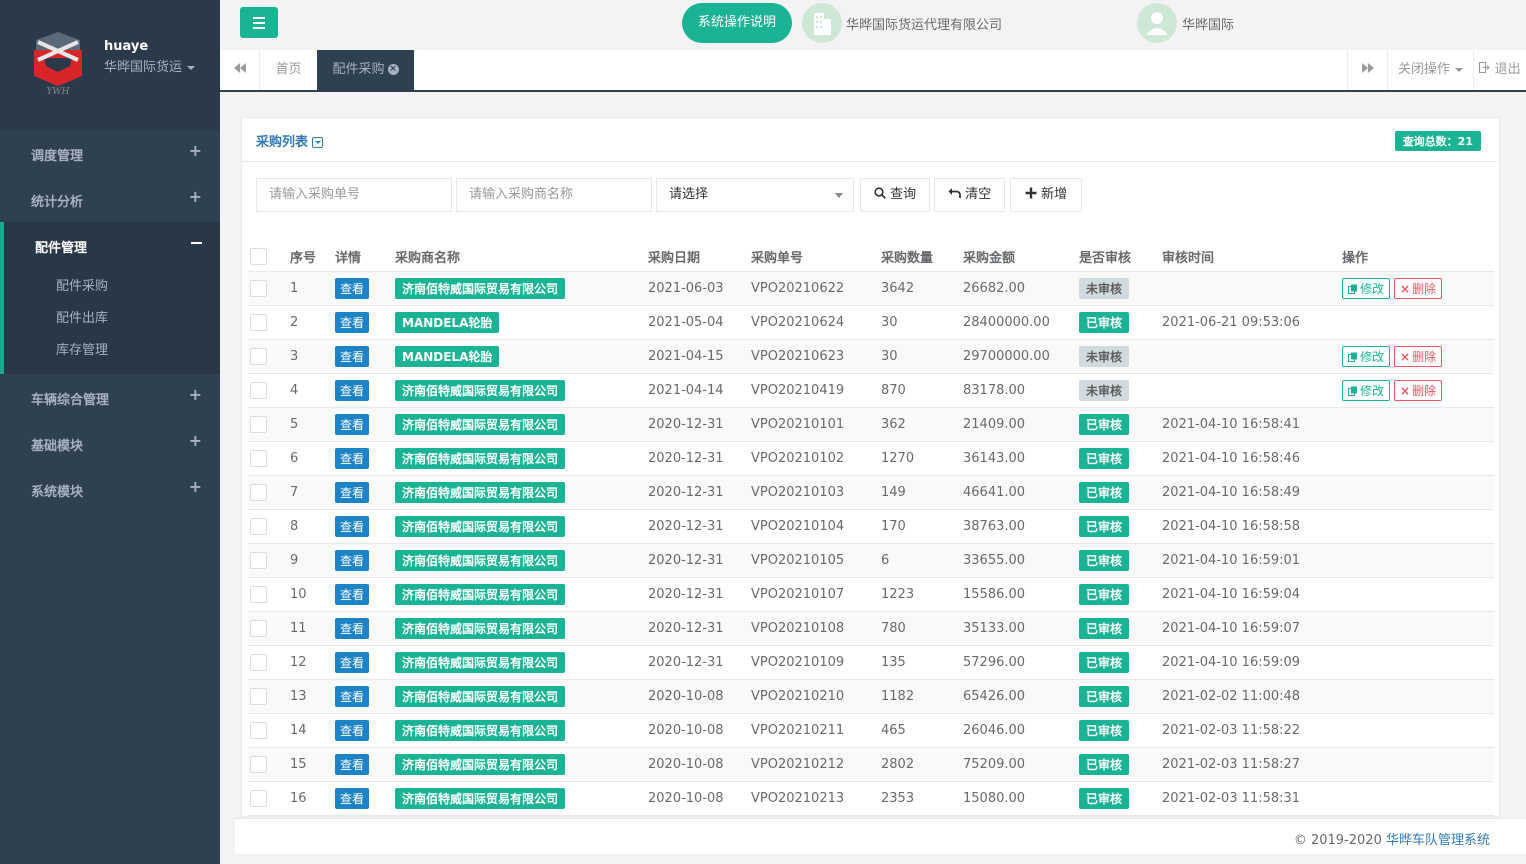 The image size is (1526, 864). Describe the element at coordinates (290, 140) in the screenshot. I see `panel-title: 采购列表` at that location.